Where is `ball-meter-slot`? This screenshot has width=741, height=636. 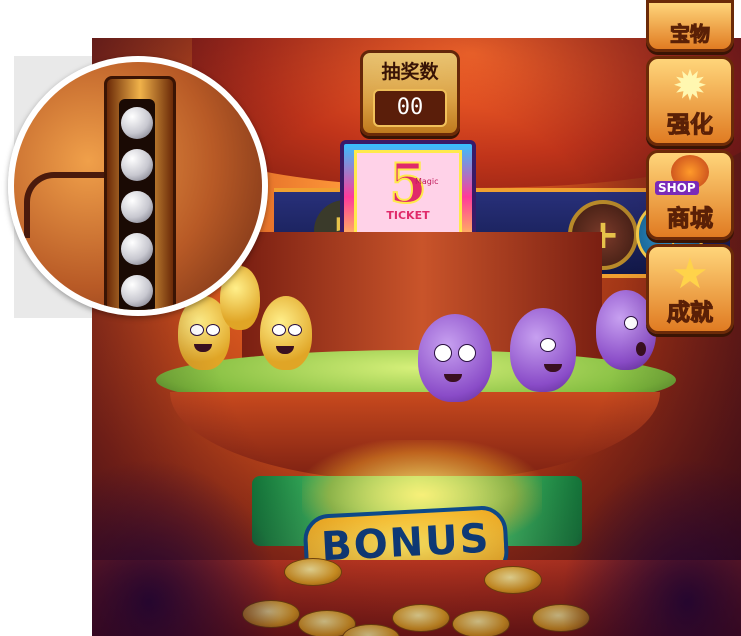 ball-meter-slot is located at coordinates (137, 204).